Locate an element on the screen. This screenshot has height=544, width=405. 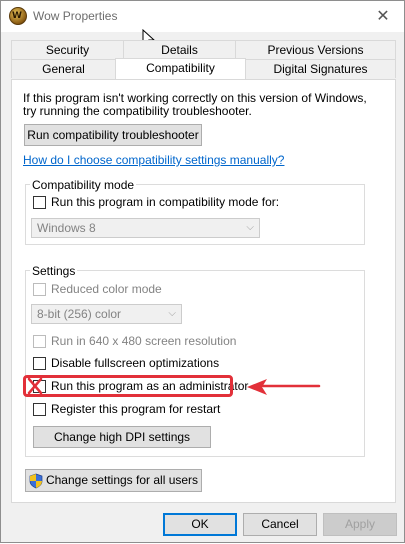
register-restart-label: Register this program for restart is located at coordinates (136, 409).